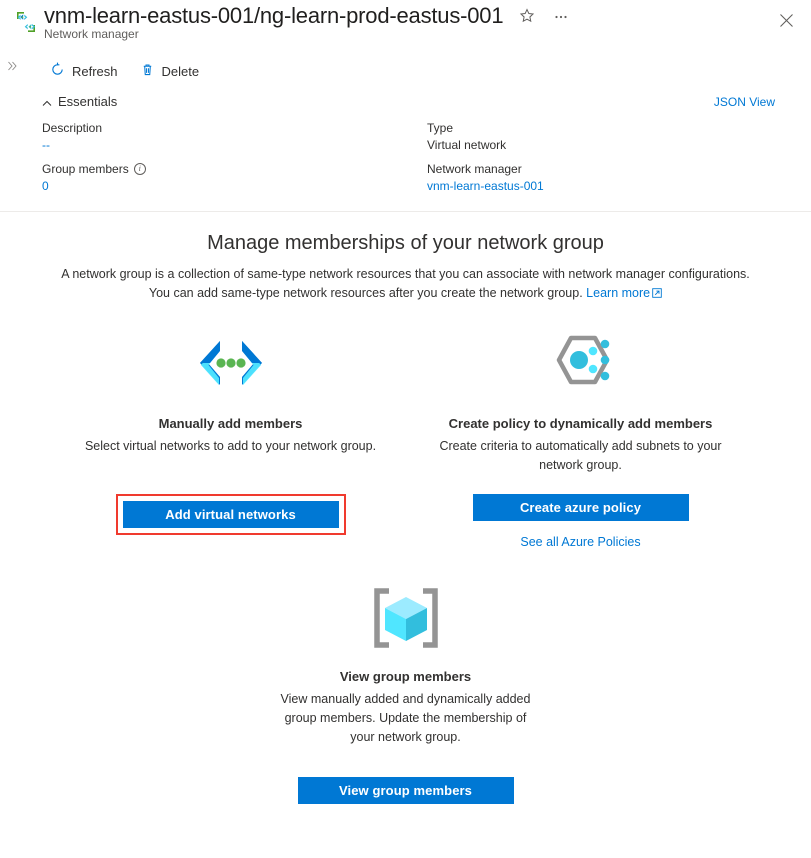 This screenshot has width=811, height=858. Describe the element at coordinates (744, 102) in the screenshot. I see `json-view-link: JSON View` at that location.